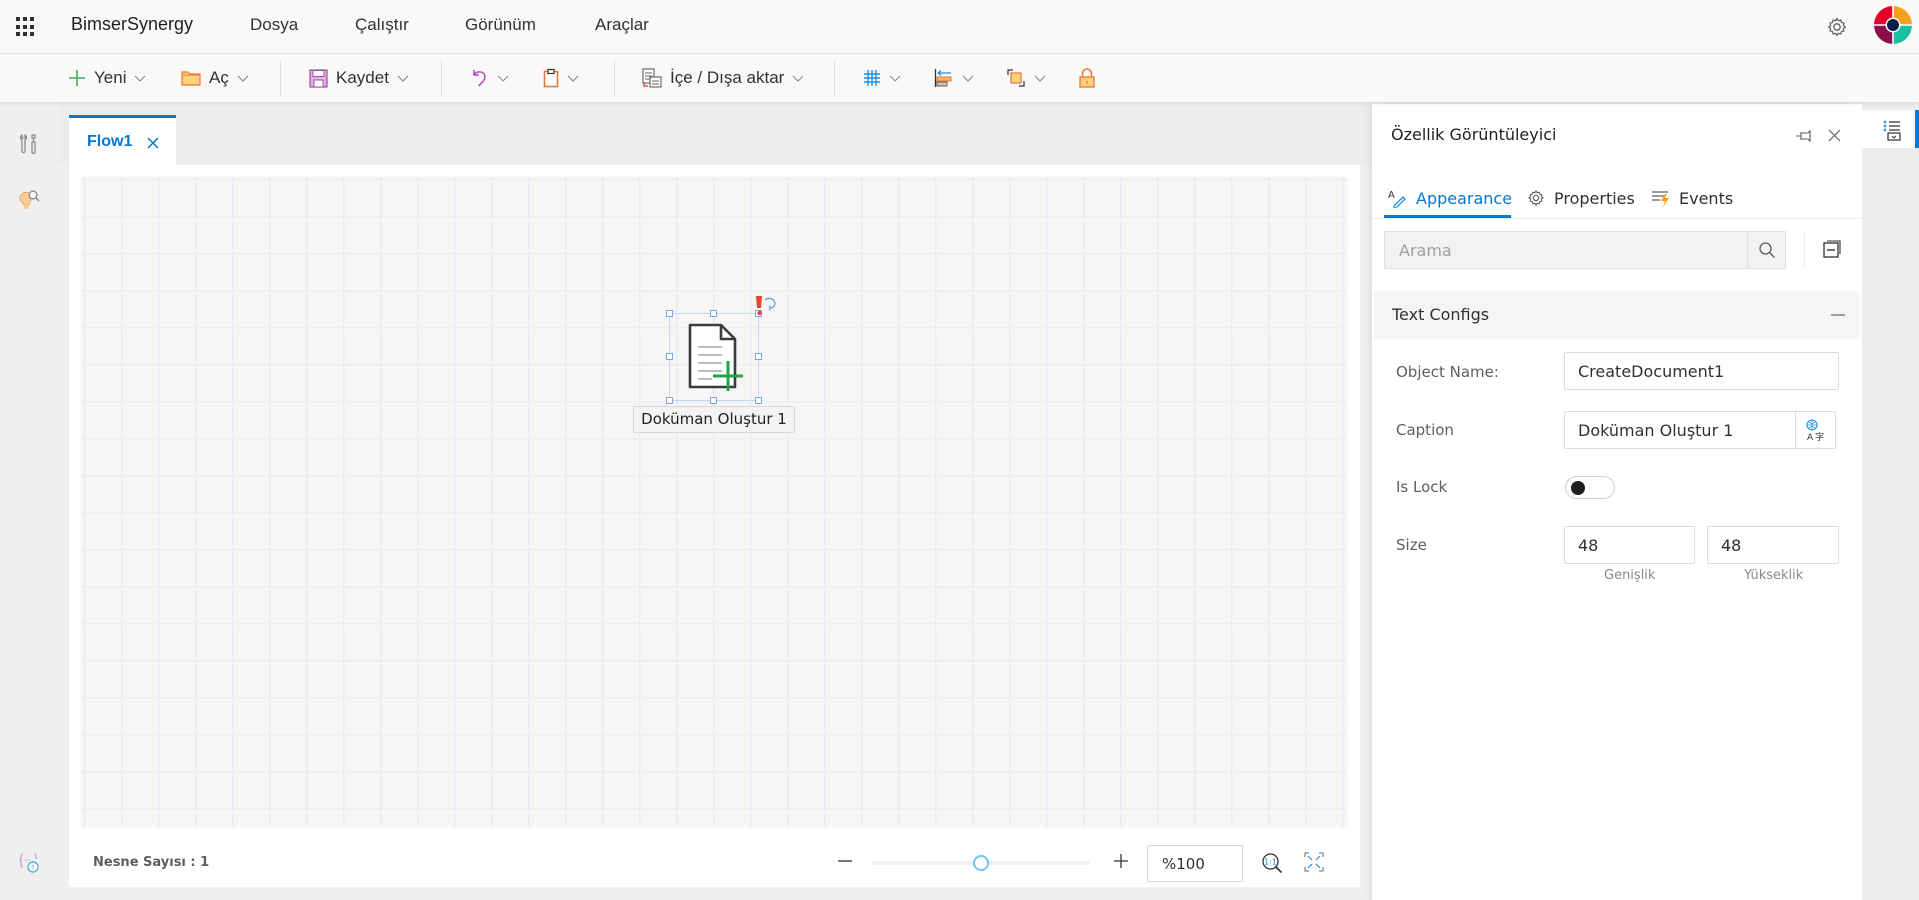  What do you see at coordinates (1450, 198) in the screenshot?
I see `tab-appearance: A Appearance` at bounding box center [1450, 198].